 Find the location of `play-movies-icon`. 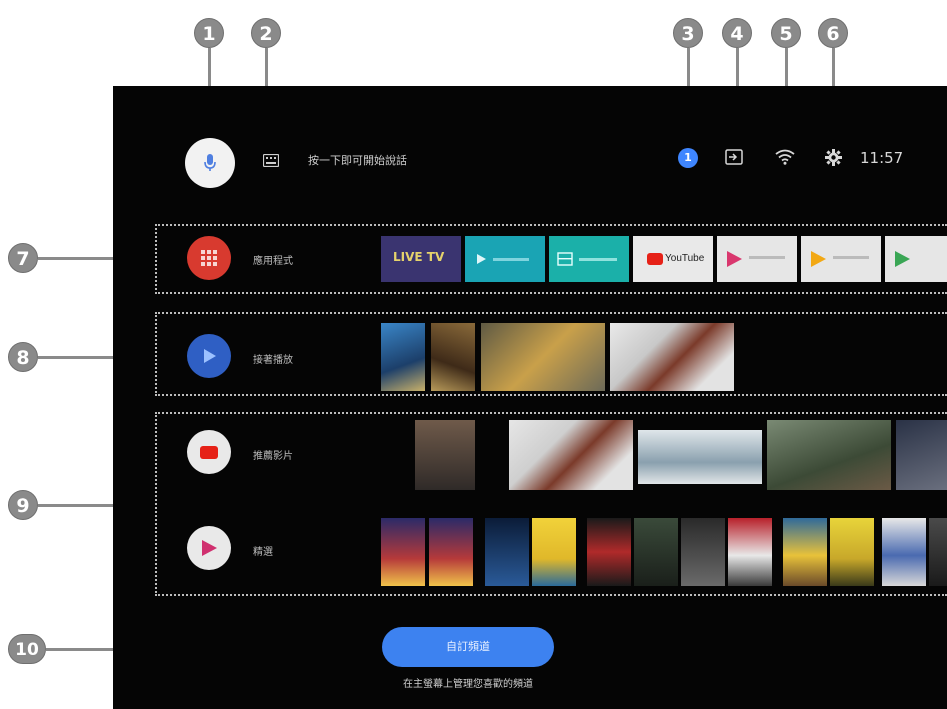

play-movies-icon is located at coordinates (209, 548).